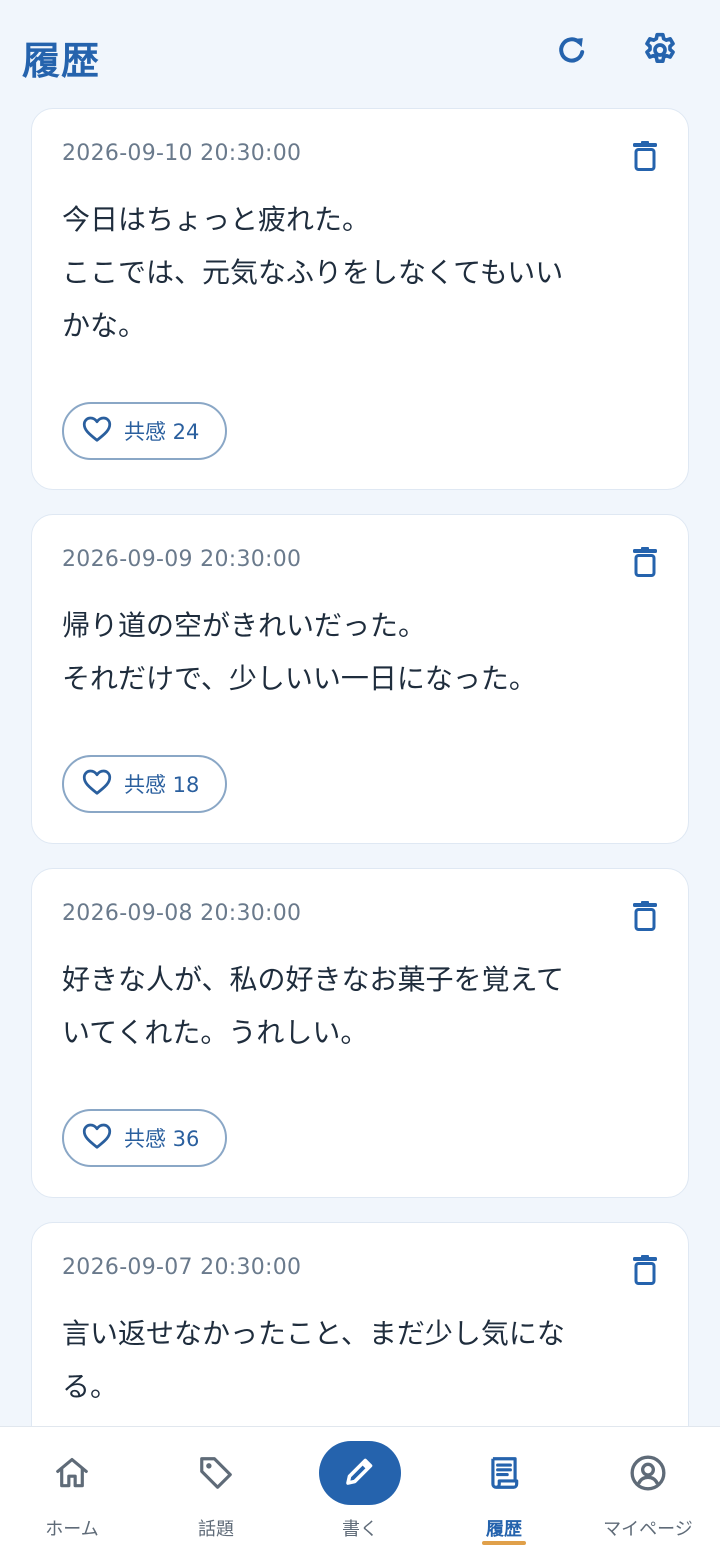  Describe the element at coordinates (313, 272) in the screenshot. I see `post-body: 今日はちょっと疲れた。 ここでは、元気なふりをしなくてもいい かな。` at that location.